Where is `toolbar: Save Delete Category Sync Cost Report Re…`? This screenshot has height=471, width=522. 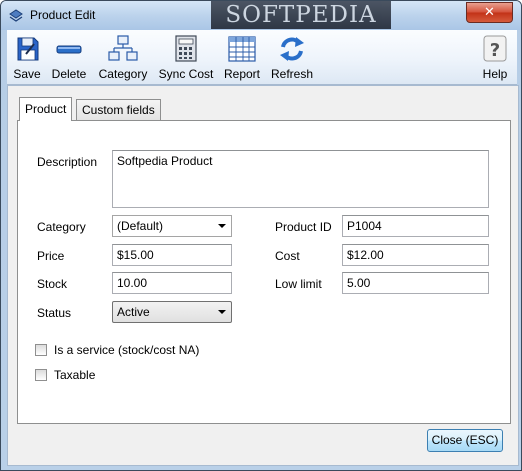 toolbar: Save Delete Category Sync Cost Report Re… is located at coordinates (262, 57).